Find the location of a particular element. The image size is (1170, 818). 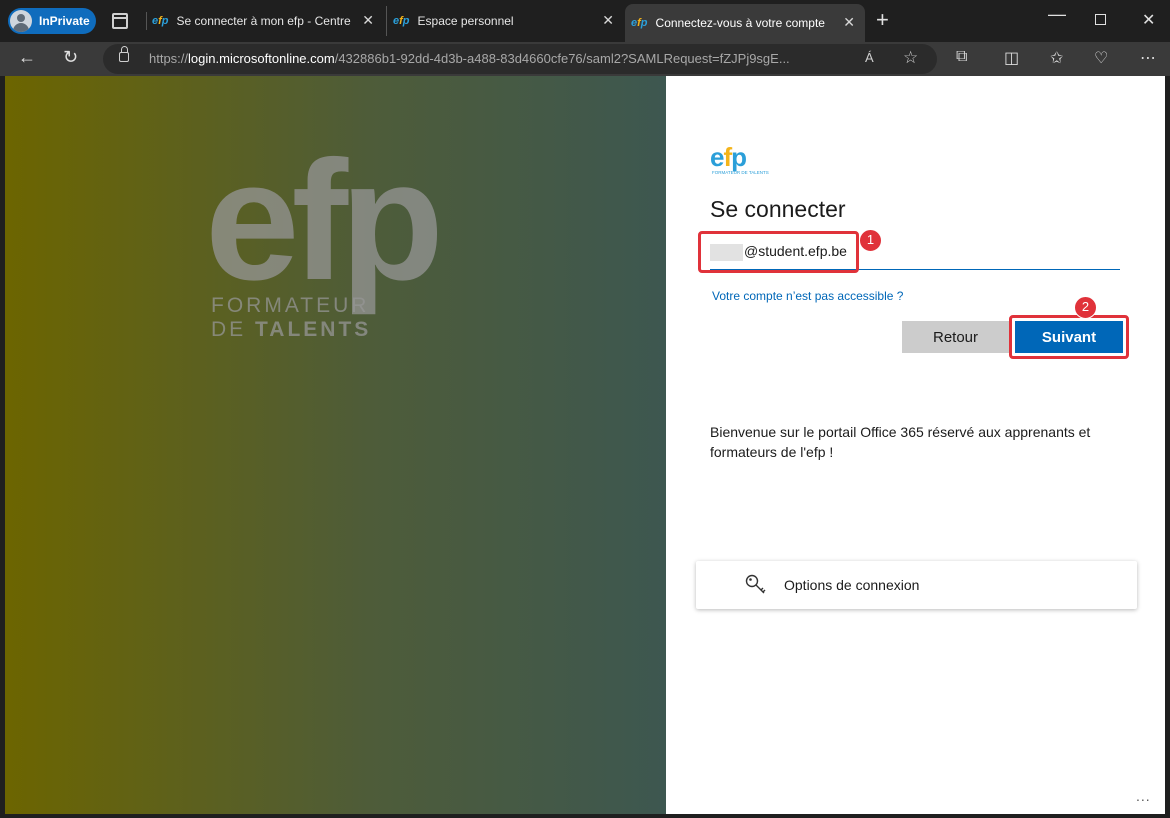

tab-espace-personnel: efp Espace personnel ✕ is located at coordinates (505, 21).